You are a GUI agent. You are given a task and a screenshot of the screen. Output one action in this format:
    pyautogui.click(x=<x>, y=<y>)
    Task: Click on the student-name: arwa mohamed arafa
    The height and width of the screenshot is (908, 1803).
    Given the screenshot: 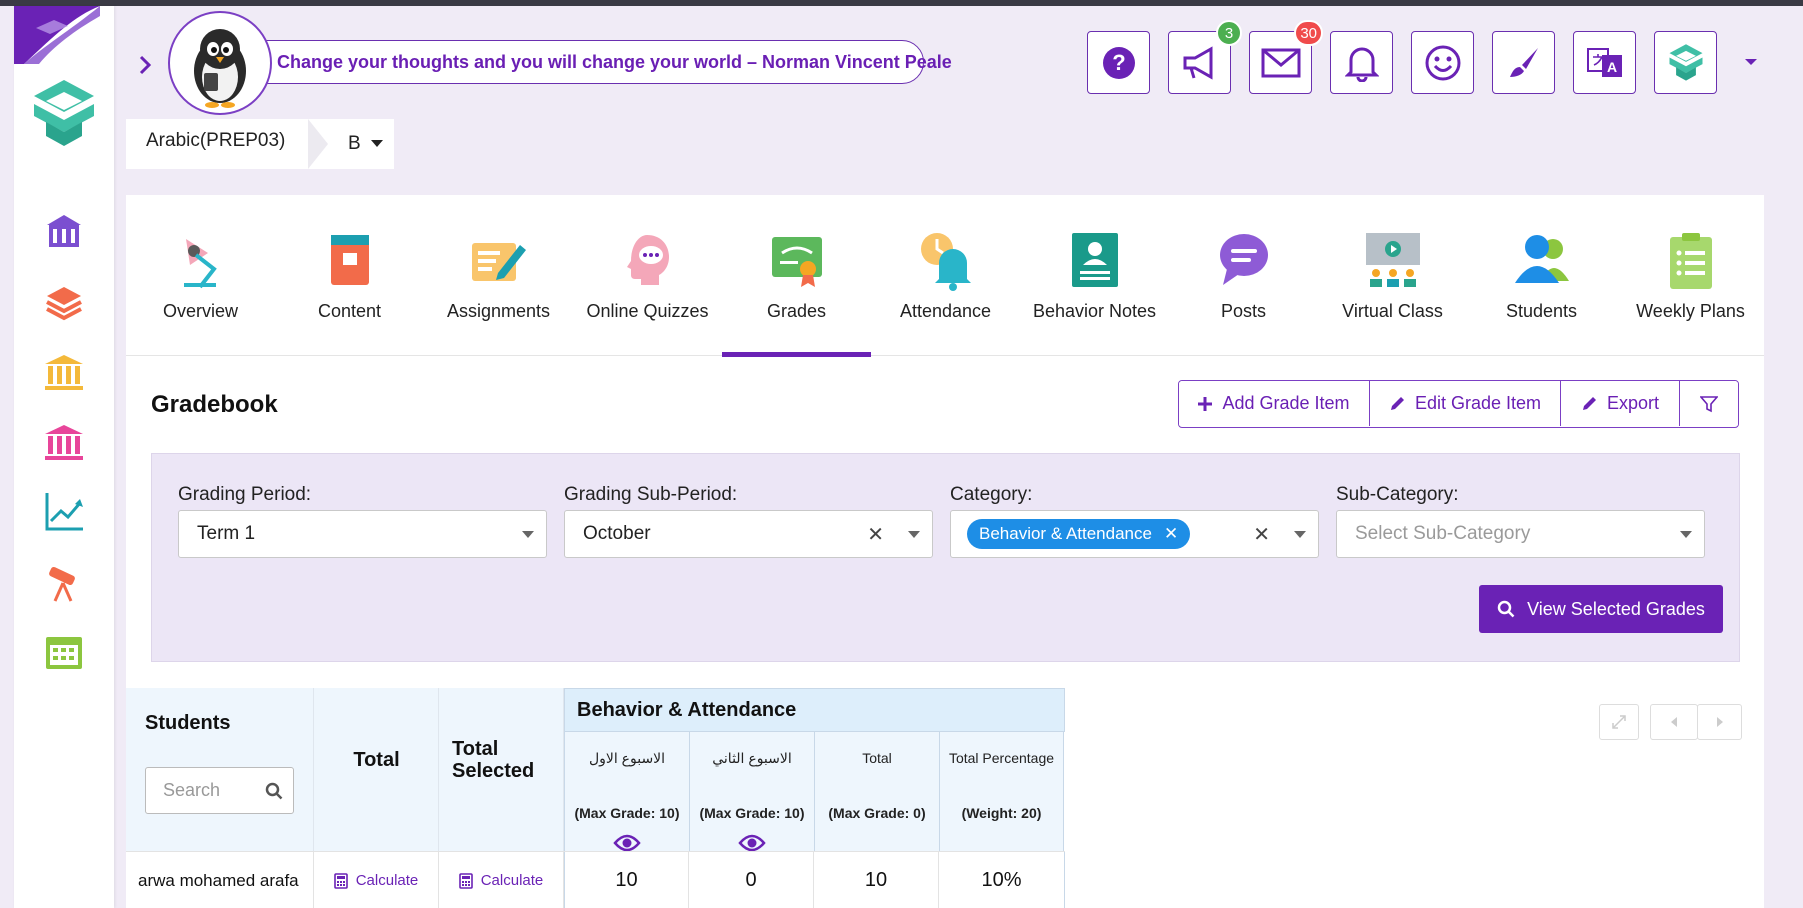 What is the action you would take?
    pyautogui.click(x=220, y=880)
    